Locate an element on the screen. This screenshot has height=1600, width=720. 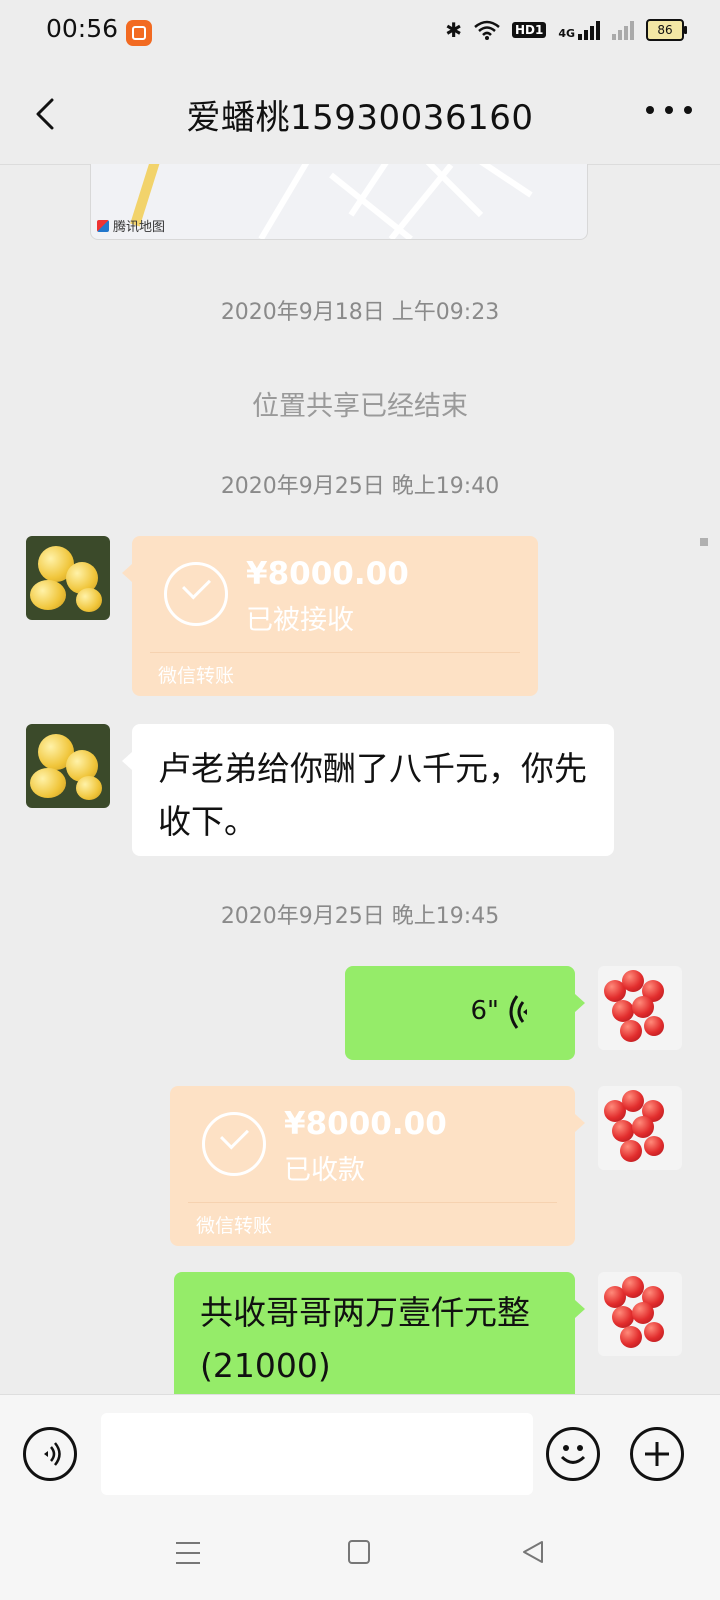
scroll-indicator is located at coordinates (704, 542).